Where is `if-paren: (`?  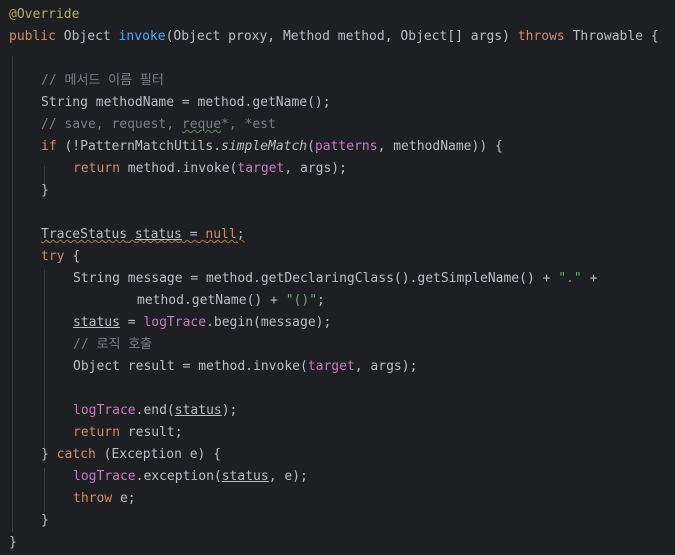 if-paren: ( is located at coordinates (311, 146).